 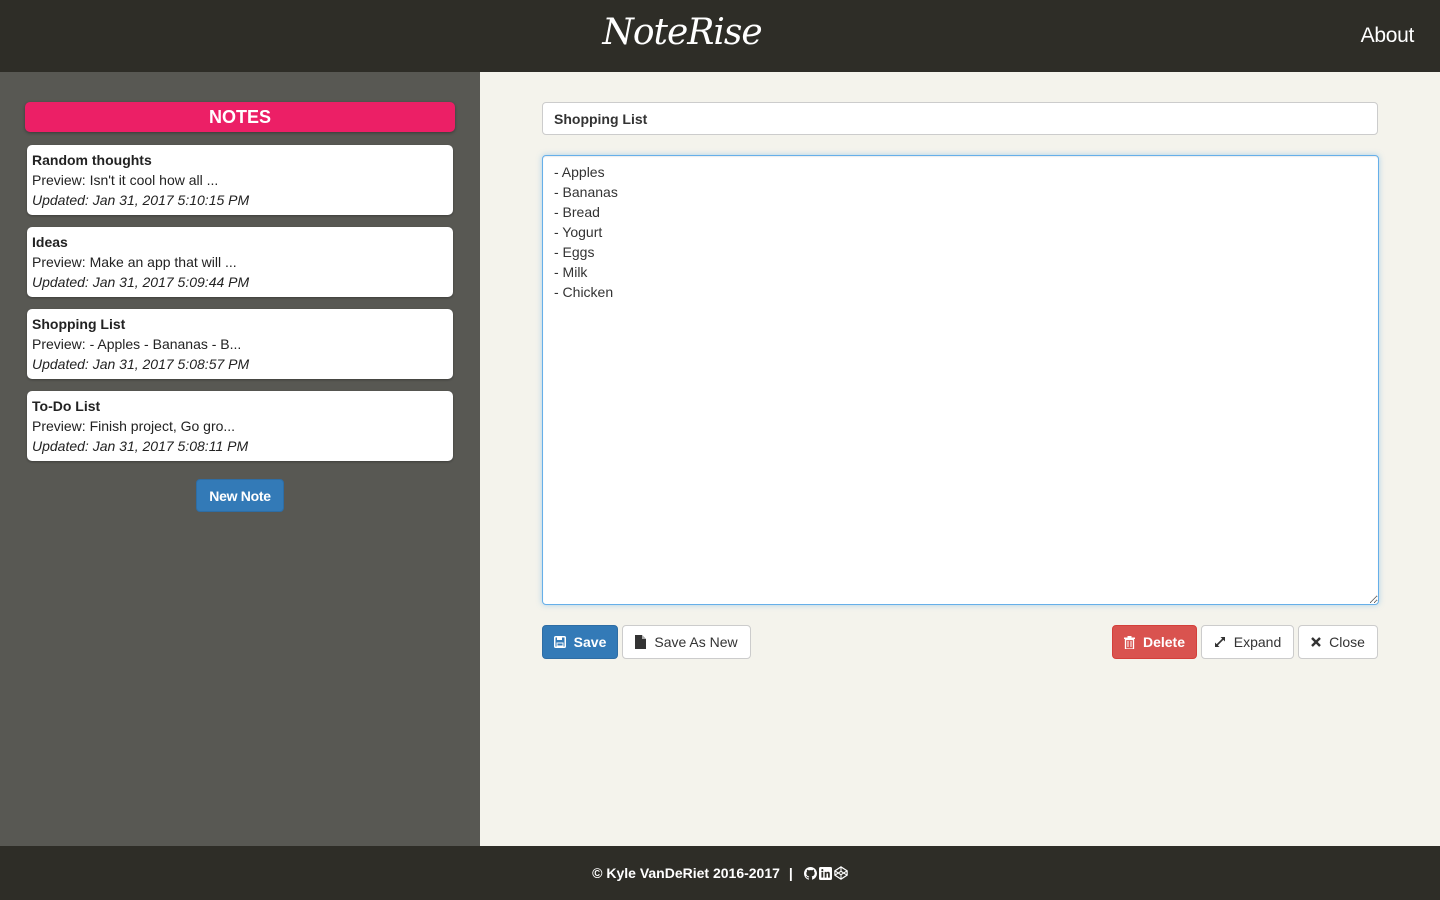 What do you see at coordinates (559, 642) in the screenshot?
I see `floppy-disk-icon` at bounding box center [559, 642].